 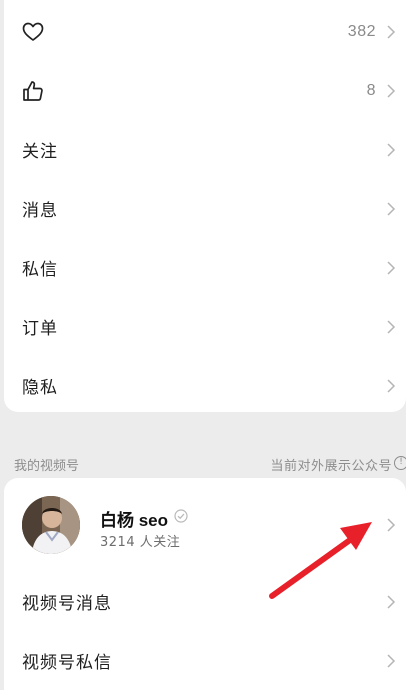 What do you see at coordinates (205, 525) in the screenshot?
I see `channel-profile-row: 白杨 seo 3214 人关注` at bounding box center [205, 525].